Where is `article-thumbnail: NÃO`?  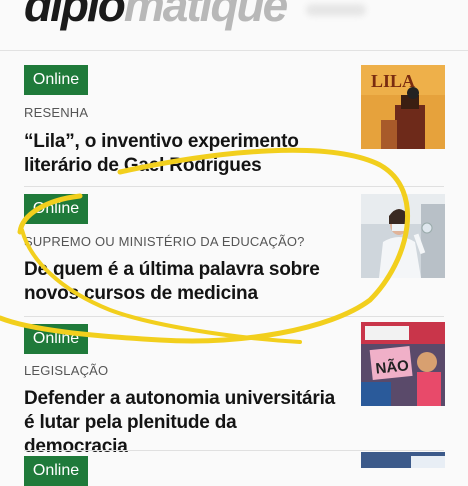 article-thumbnail: NÃO is located at coordinates (403, 364).